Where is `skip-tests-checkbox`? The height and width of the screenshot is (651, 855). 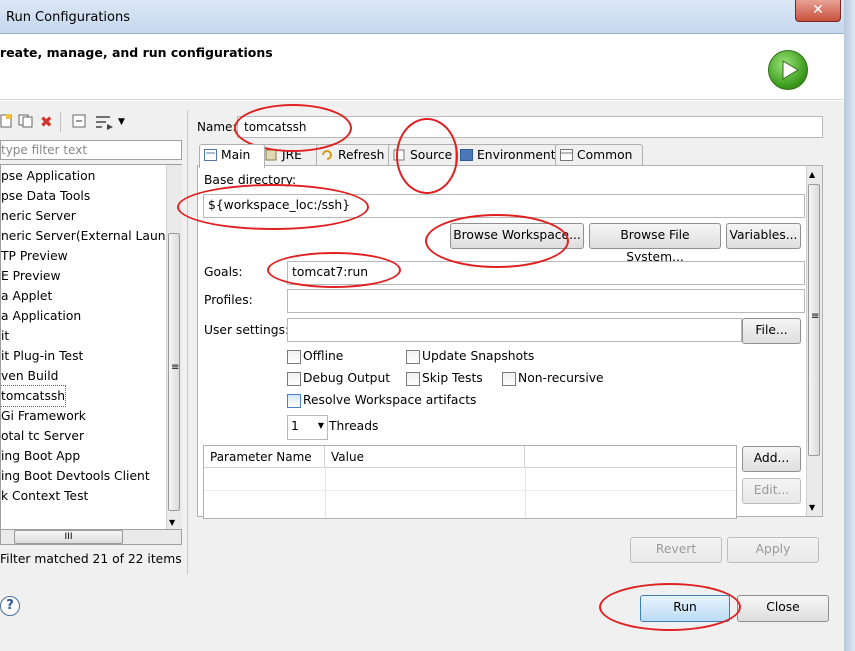 skip-tests-checkbox is located at coordinates (413, 379).